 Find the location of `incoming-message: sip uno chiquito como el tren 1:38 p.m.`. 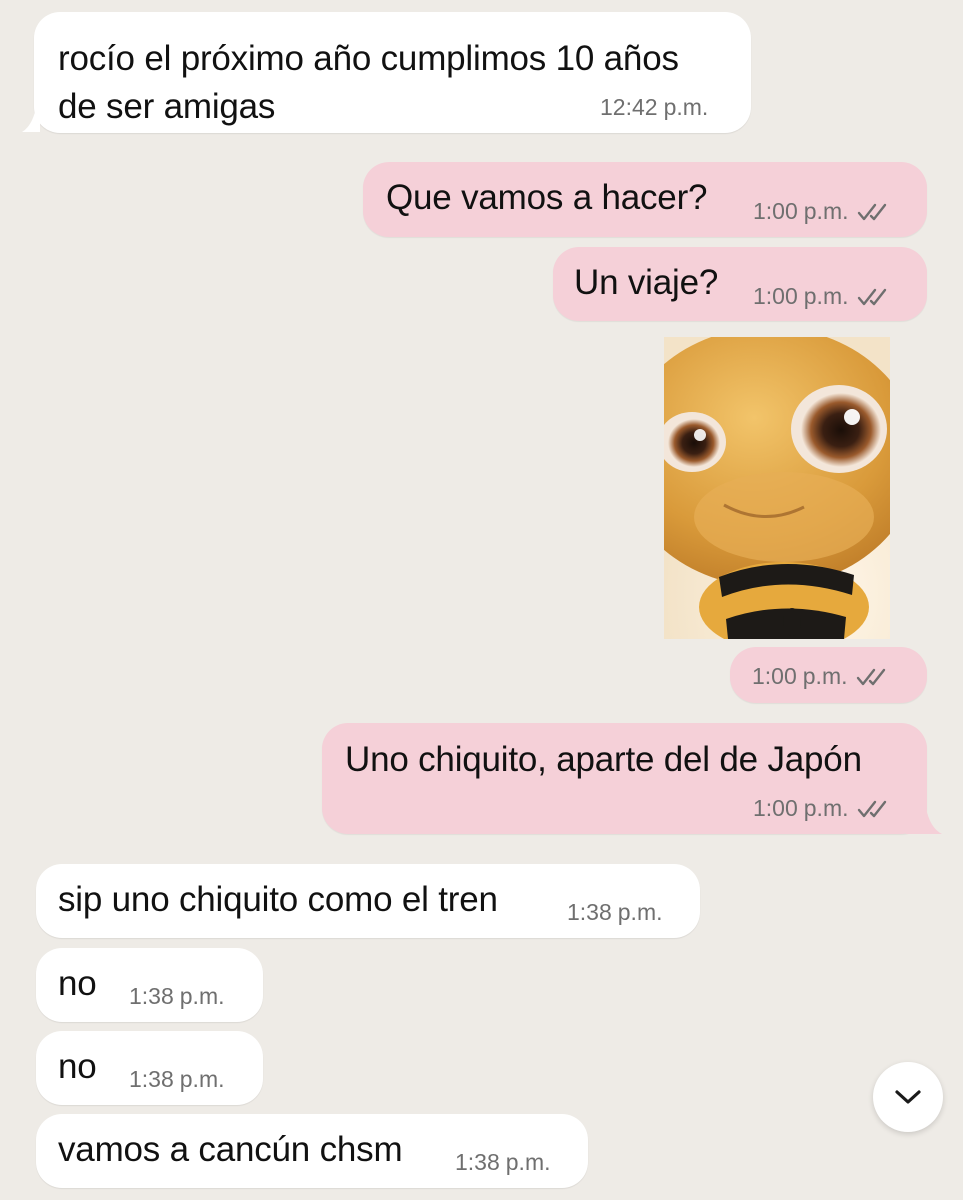

incoming-message: sip uno chiquito como el tren 1:38 p.m. is located at coordinates (368, 901).